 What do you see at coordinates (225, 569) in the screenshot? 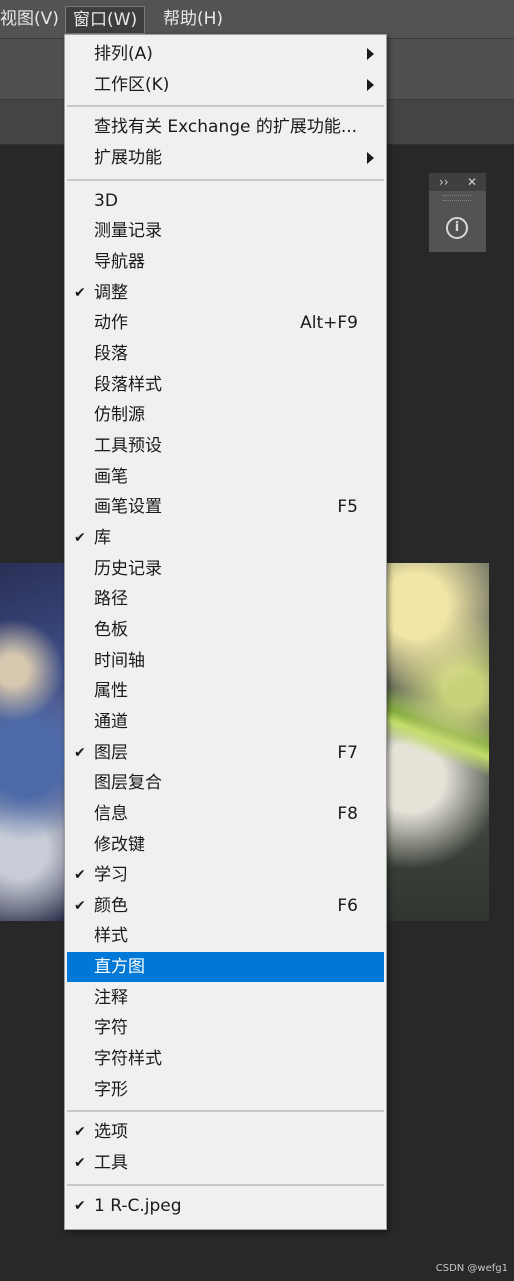
I see `menu-item: 历史记录` at bounding box center [225, 569].